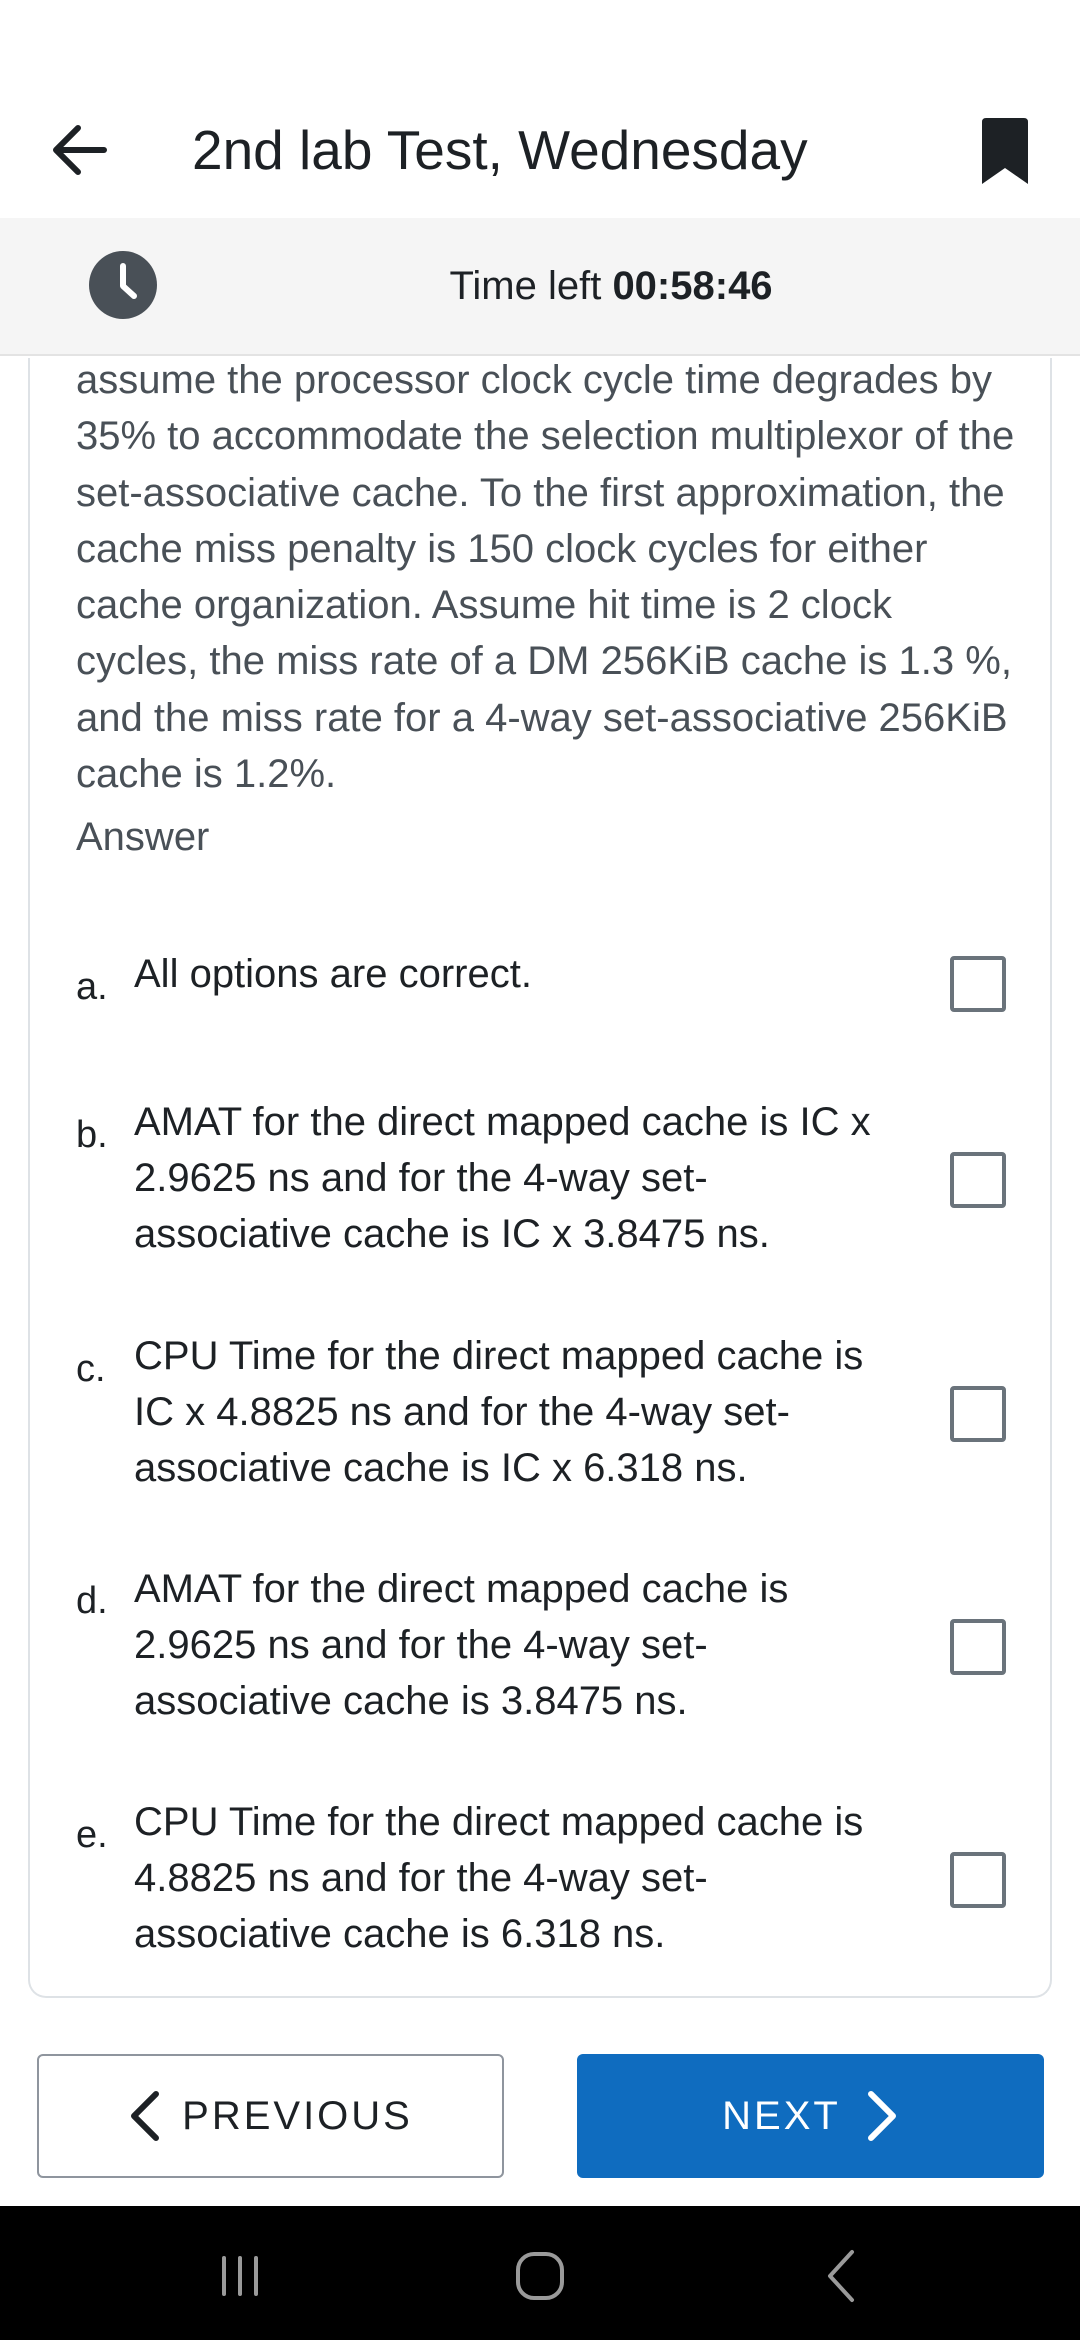  I want to click on option-letter: b., so click(92, 1135).